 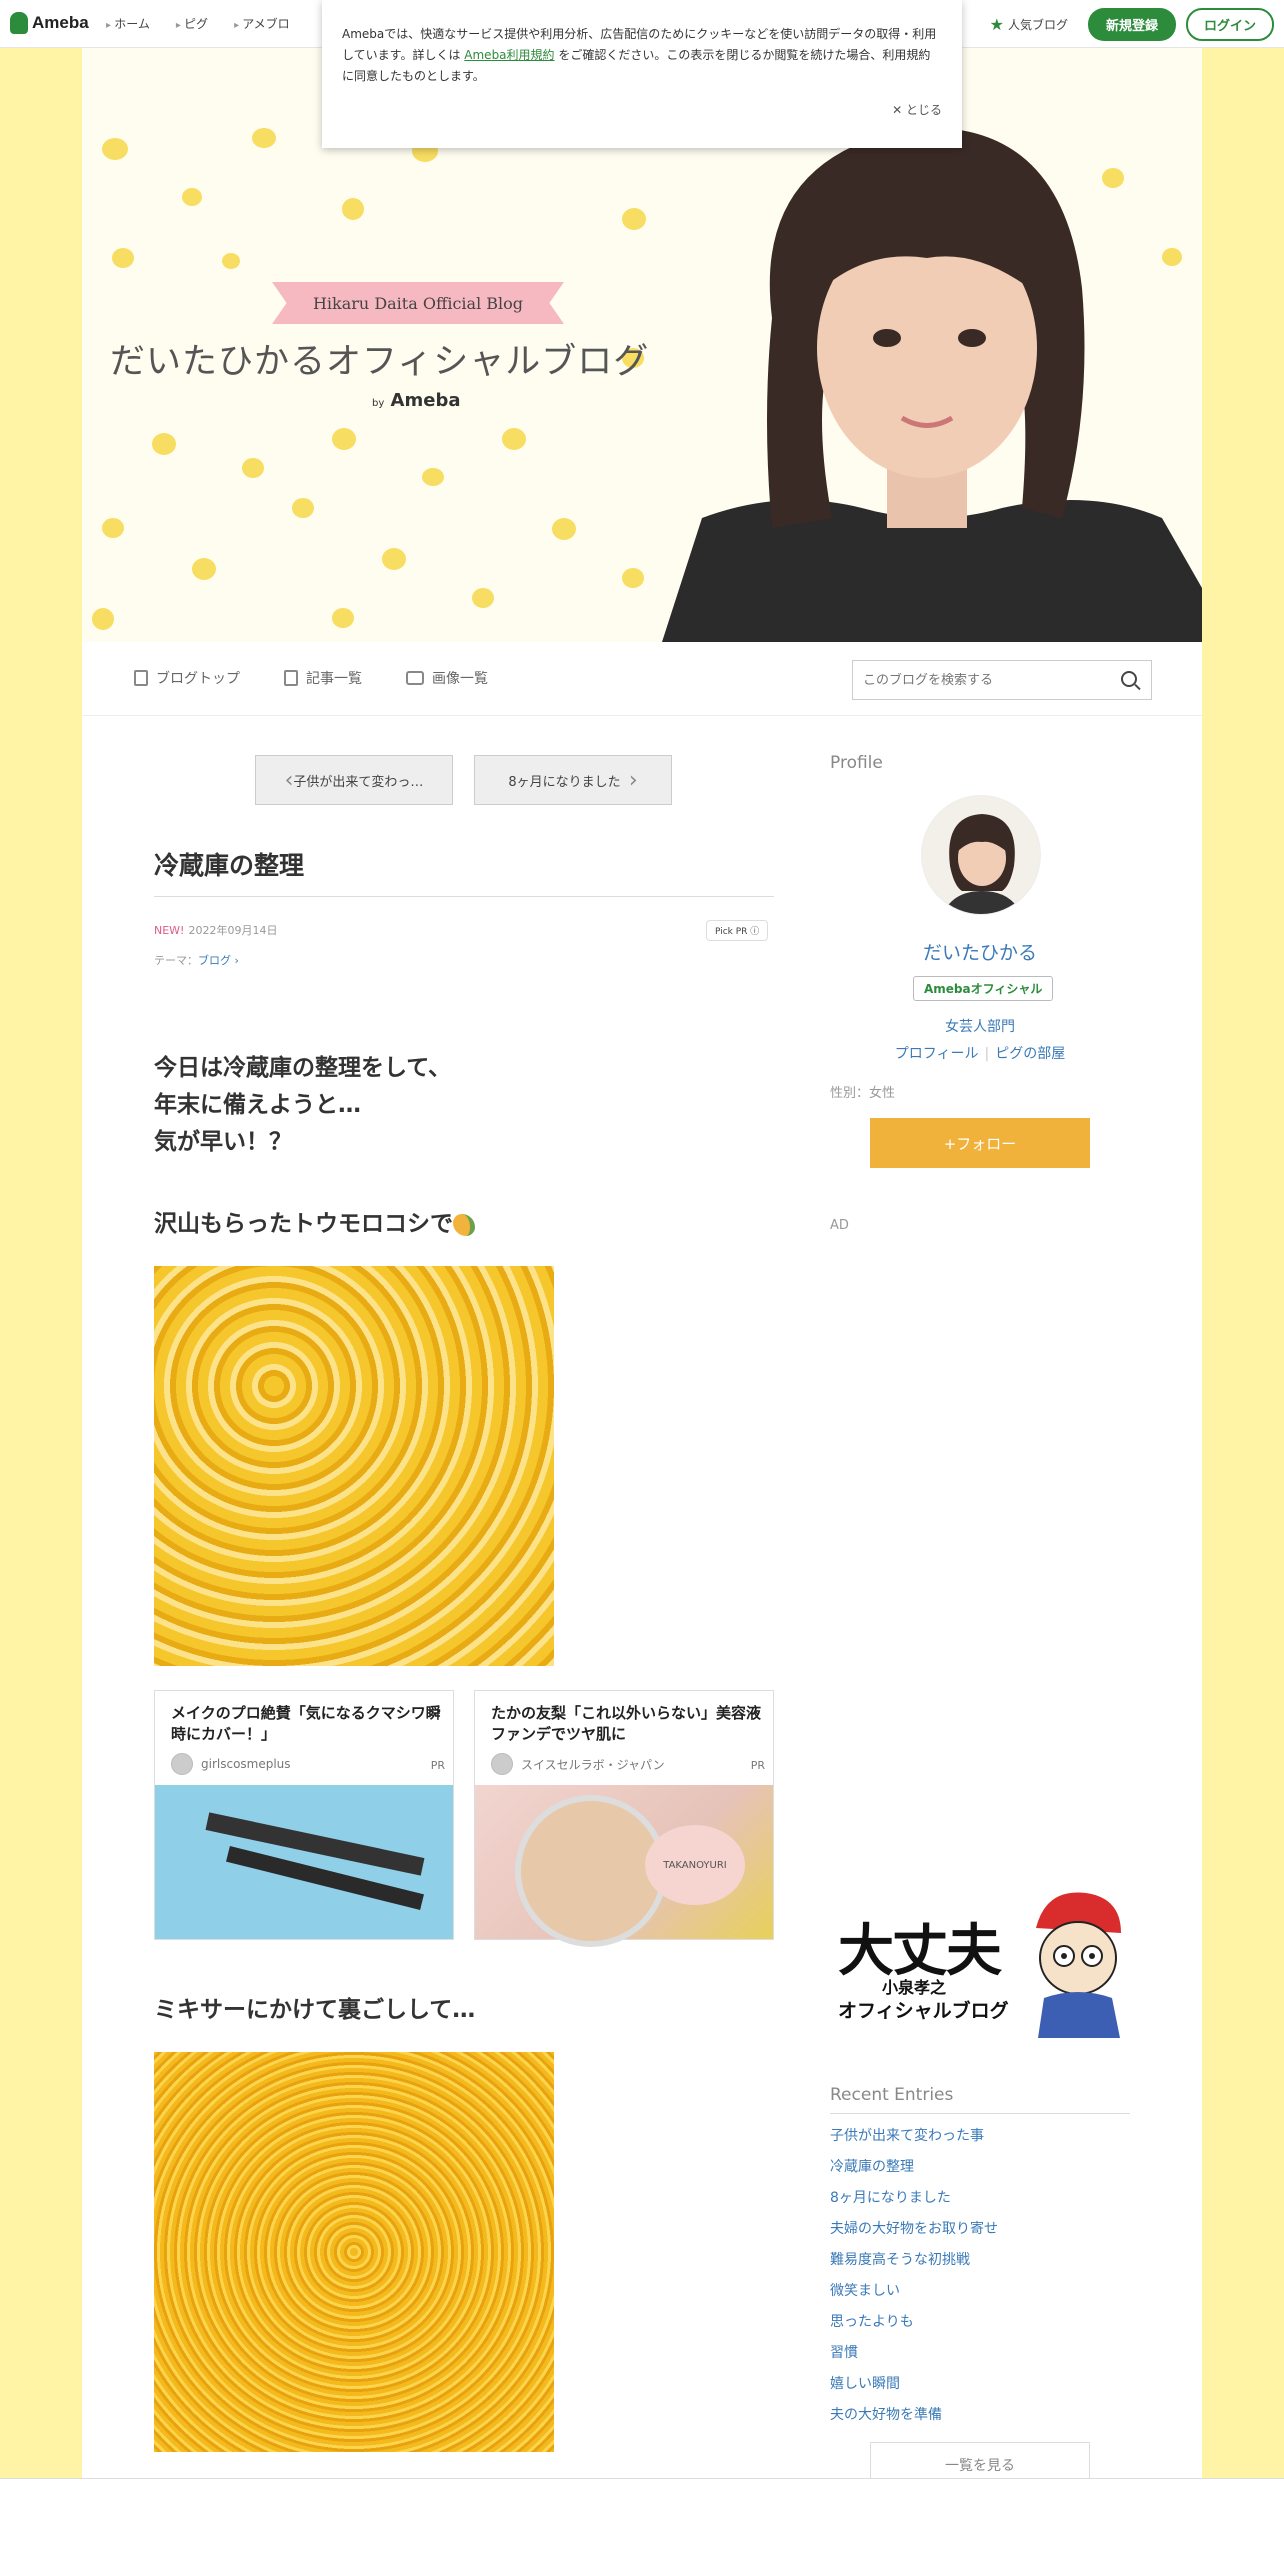 What do you see at coordinates (128, 23) in the screenshot?
I see `nav-home: ホーム` at bounding box center [128, 23].